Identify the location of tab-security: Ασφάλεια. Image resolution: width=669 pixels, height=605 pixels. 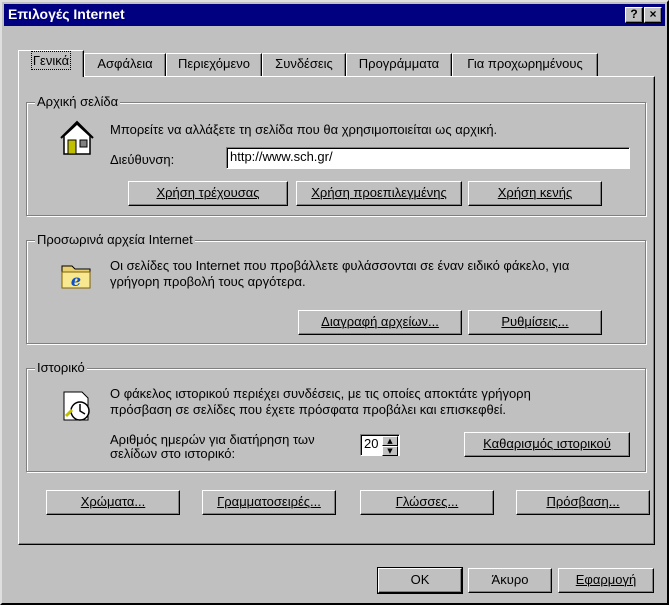
(125, 64).